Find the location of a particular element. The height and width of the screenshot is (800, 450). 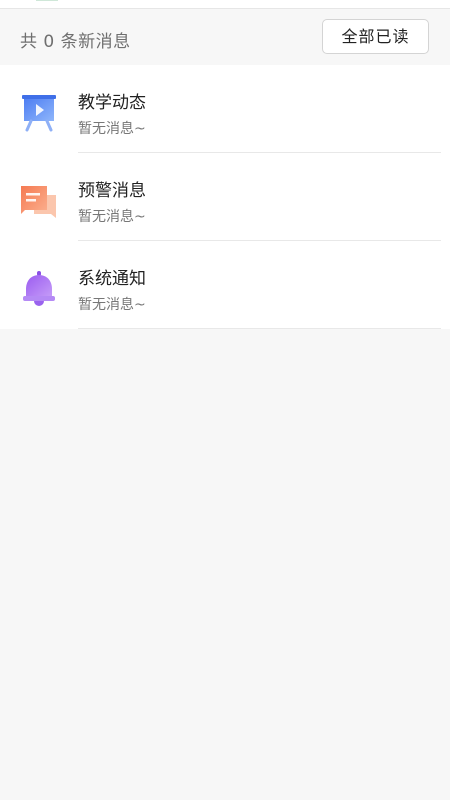

list-item-warning-messages: 预警消息 暂无消息~ is located at coordinates (225, 197).